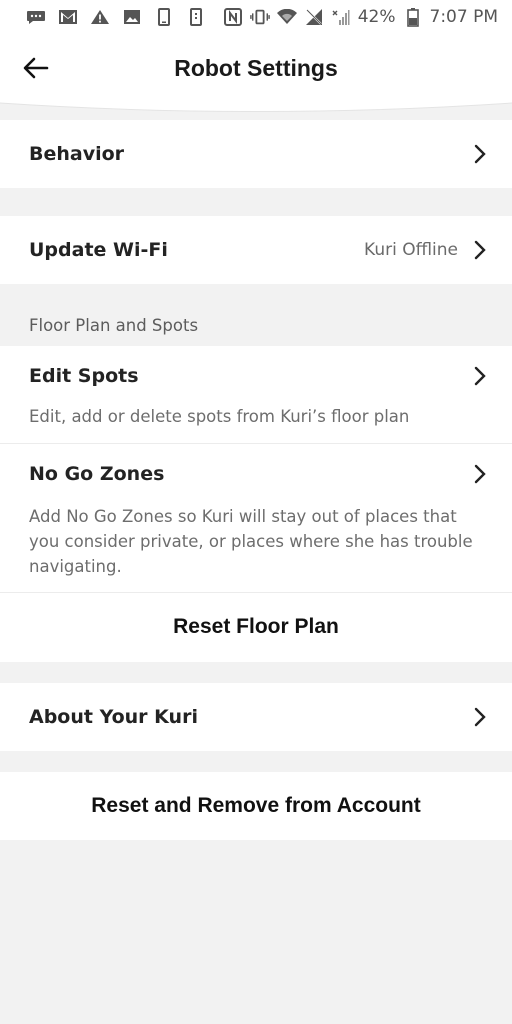  Describe the element at coordinates (464, 17) in the screenshot. I see `clock: 7:07 PM` at that location.